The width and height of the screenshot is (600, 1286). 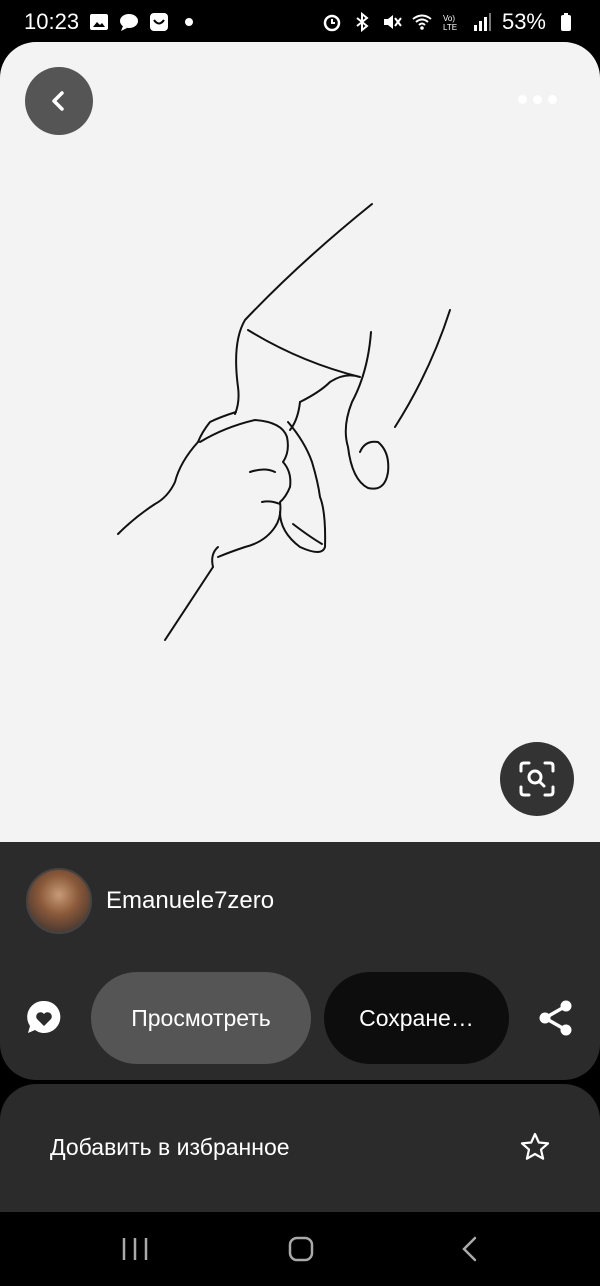 I want to click on battery-percent: 53%, so click(x=523, y=21).